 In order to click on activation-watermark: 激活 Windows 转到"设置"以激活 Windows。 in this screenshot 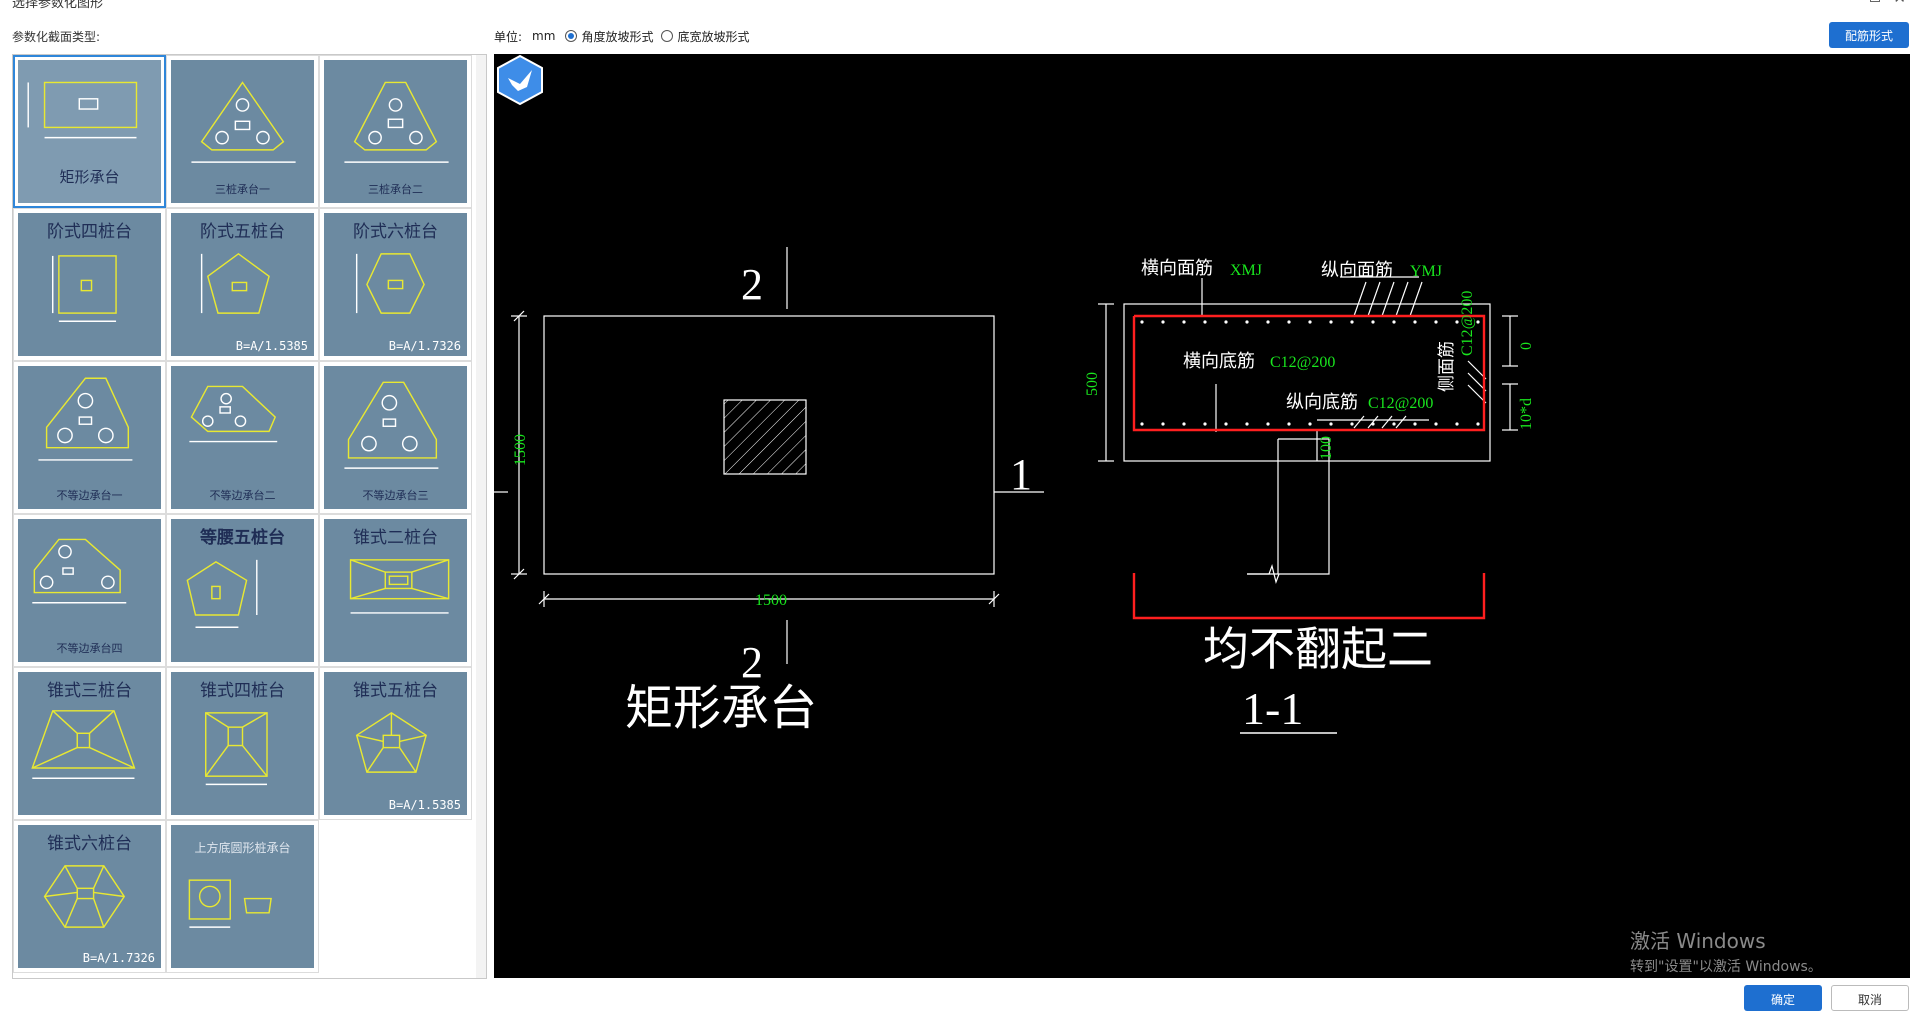, I will do `click(1726, 950)`.